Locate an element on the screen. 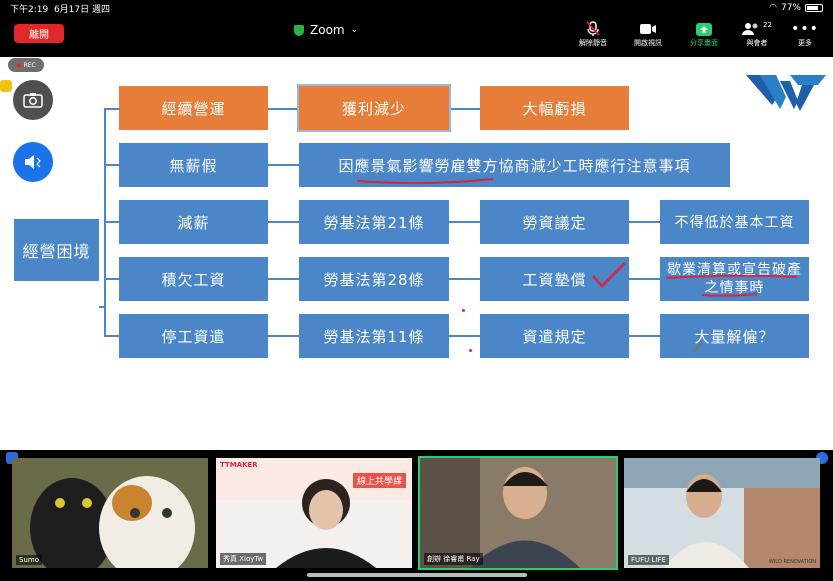 The width and height of the screenshot is (833, 581). bluetooth-label: 藍牙 is located at coordinates (18, 191).